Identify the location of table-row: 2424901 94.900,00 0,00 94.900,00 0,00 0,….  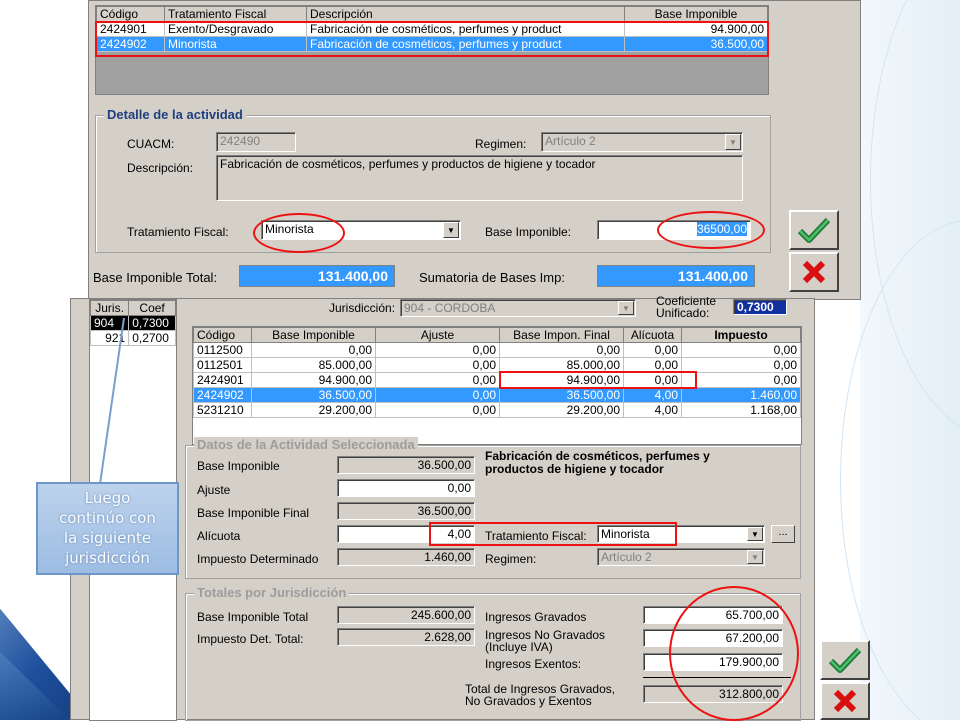
(497, 380).